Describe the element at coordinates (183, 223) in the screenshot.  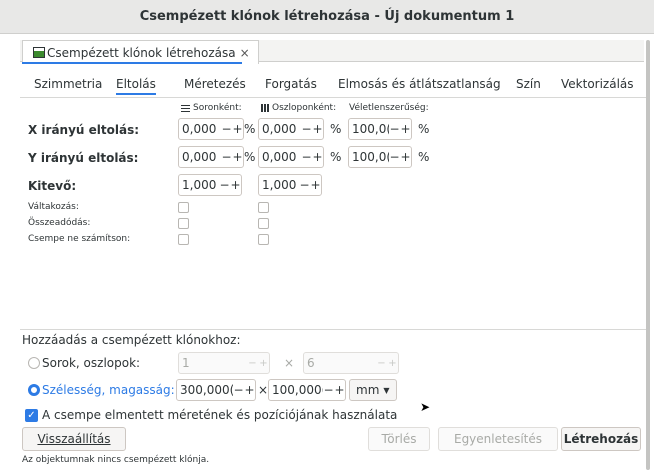
I see `cumulate-per-row-checkbox` at that location.